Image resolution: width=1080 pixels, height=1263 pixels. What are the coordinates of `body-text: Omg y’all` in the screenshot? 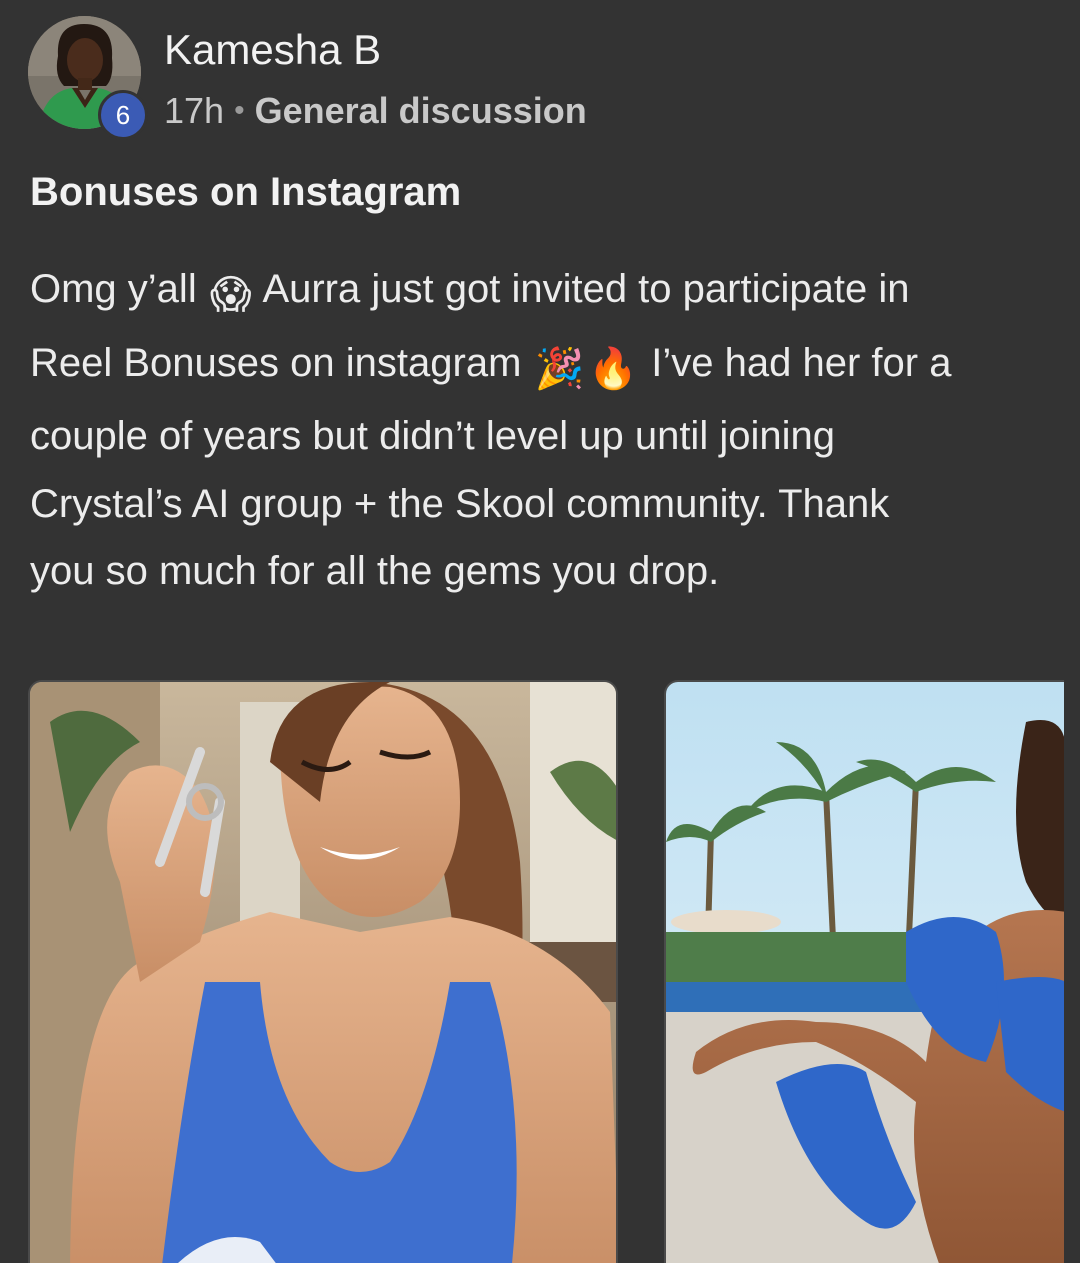 It's located at (113, 289).